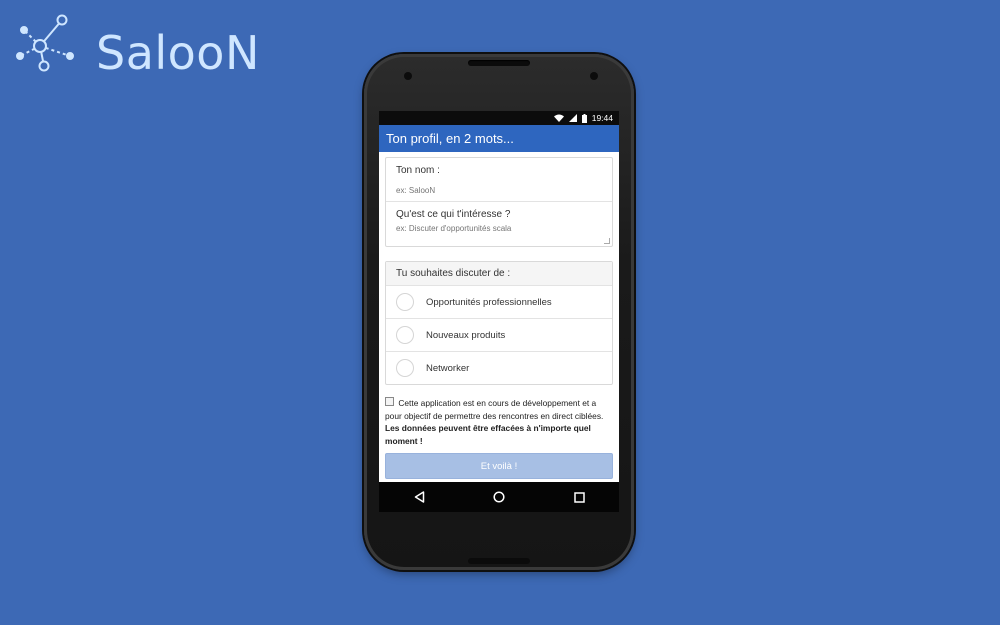 The image size is (1000, 625). I want to click on option-opportunites: Opportunités professionnelles, so click(499, 302).